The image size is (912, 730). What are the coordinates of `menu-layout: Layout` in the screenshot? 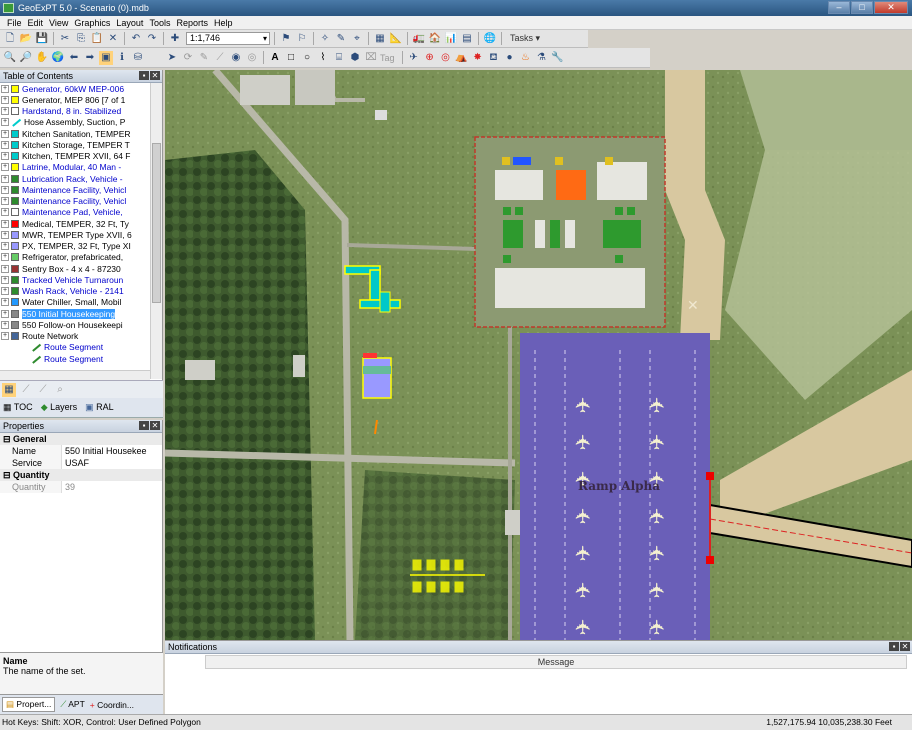 It's located at (129, 23).